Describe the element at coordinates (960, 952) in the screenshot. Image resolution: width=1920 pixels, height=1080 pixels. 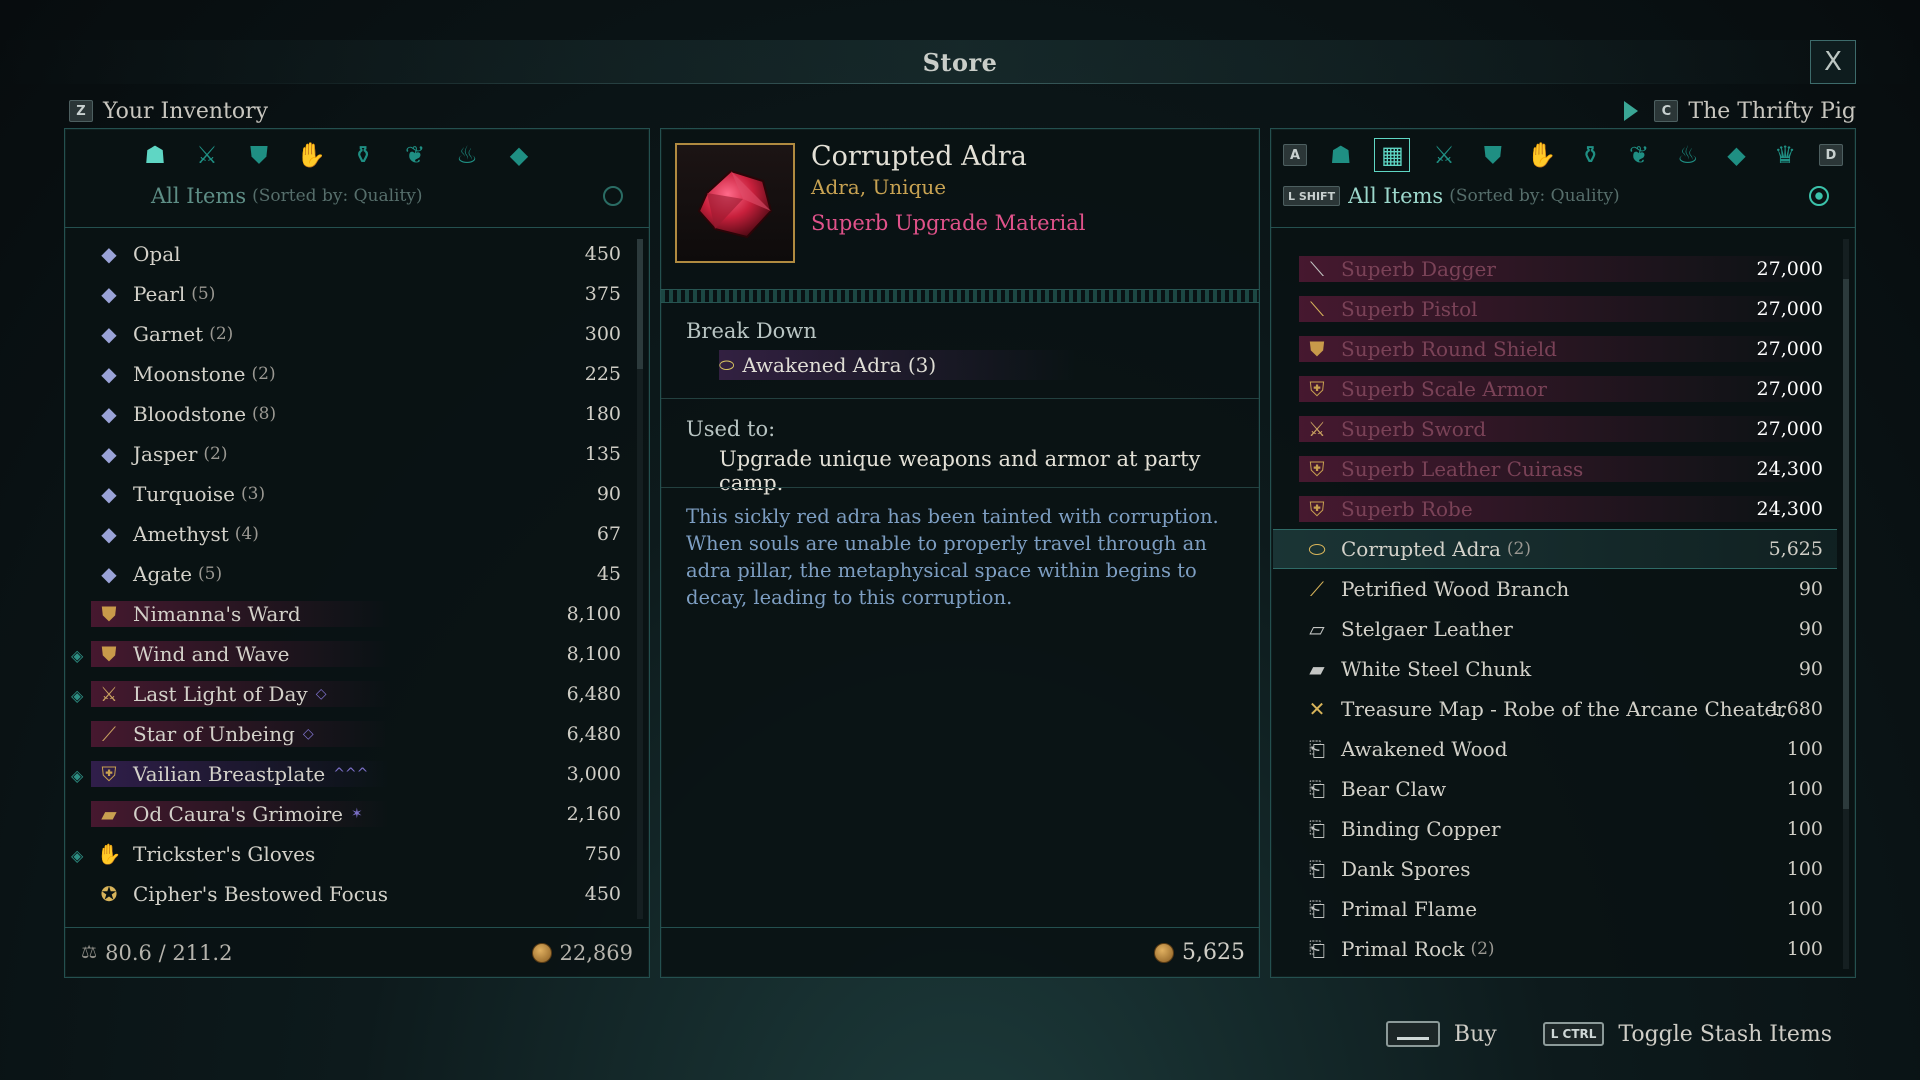
I see `detail-footer: 5,625` at that location.